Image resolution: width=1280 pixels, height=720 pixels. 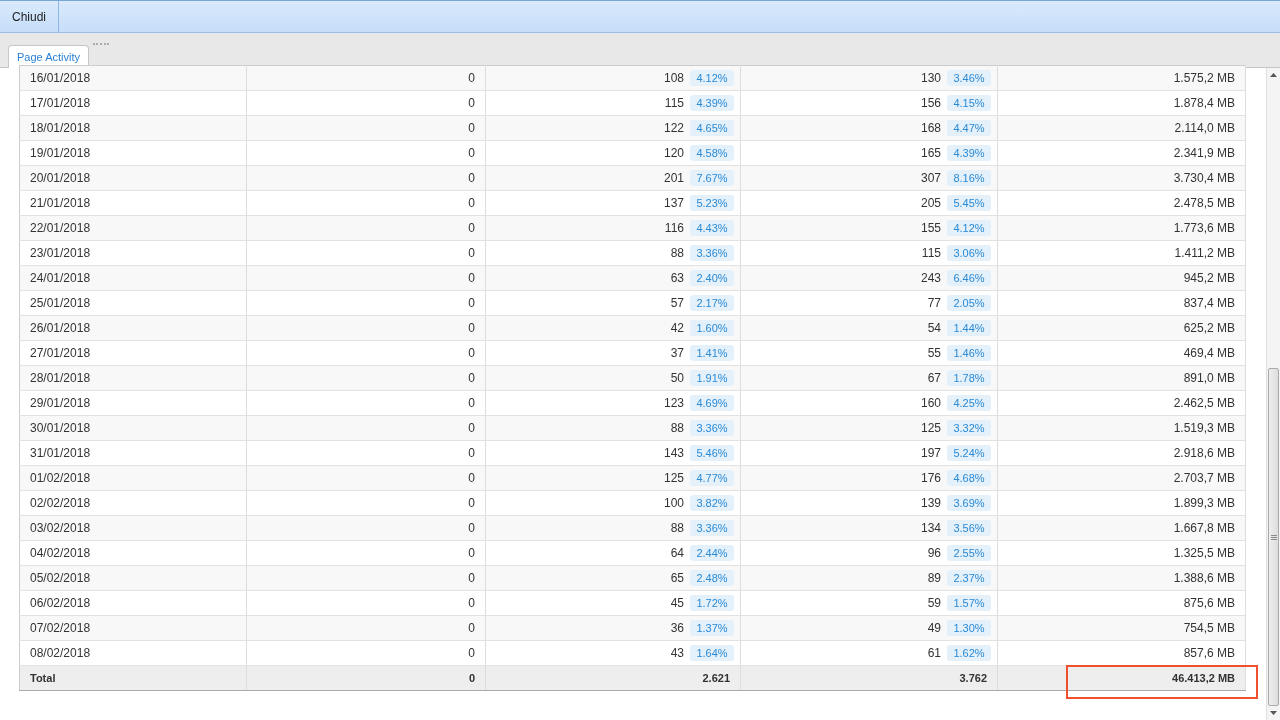 I want to click on percent-tag: 1.78%, so click(x=969, y=378).